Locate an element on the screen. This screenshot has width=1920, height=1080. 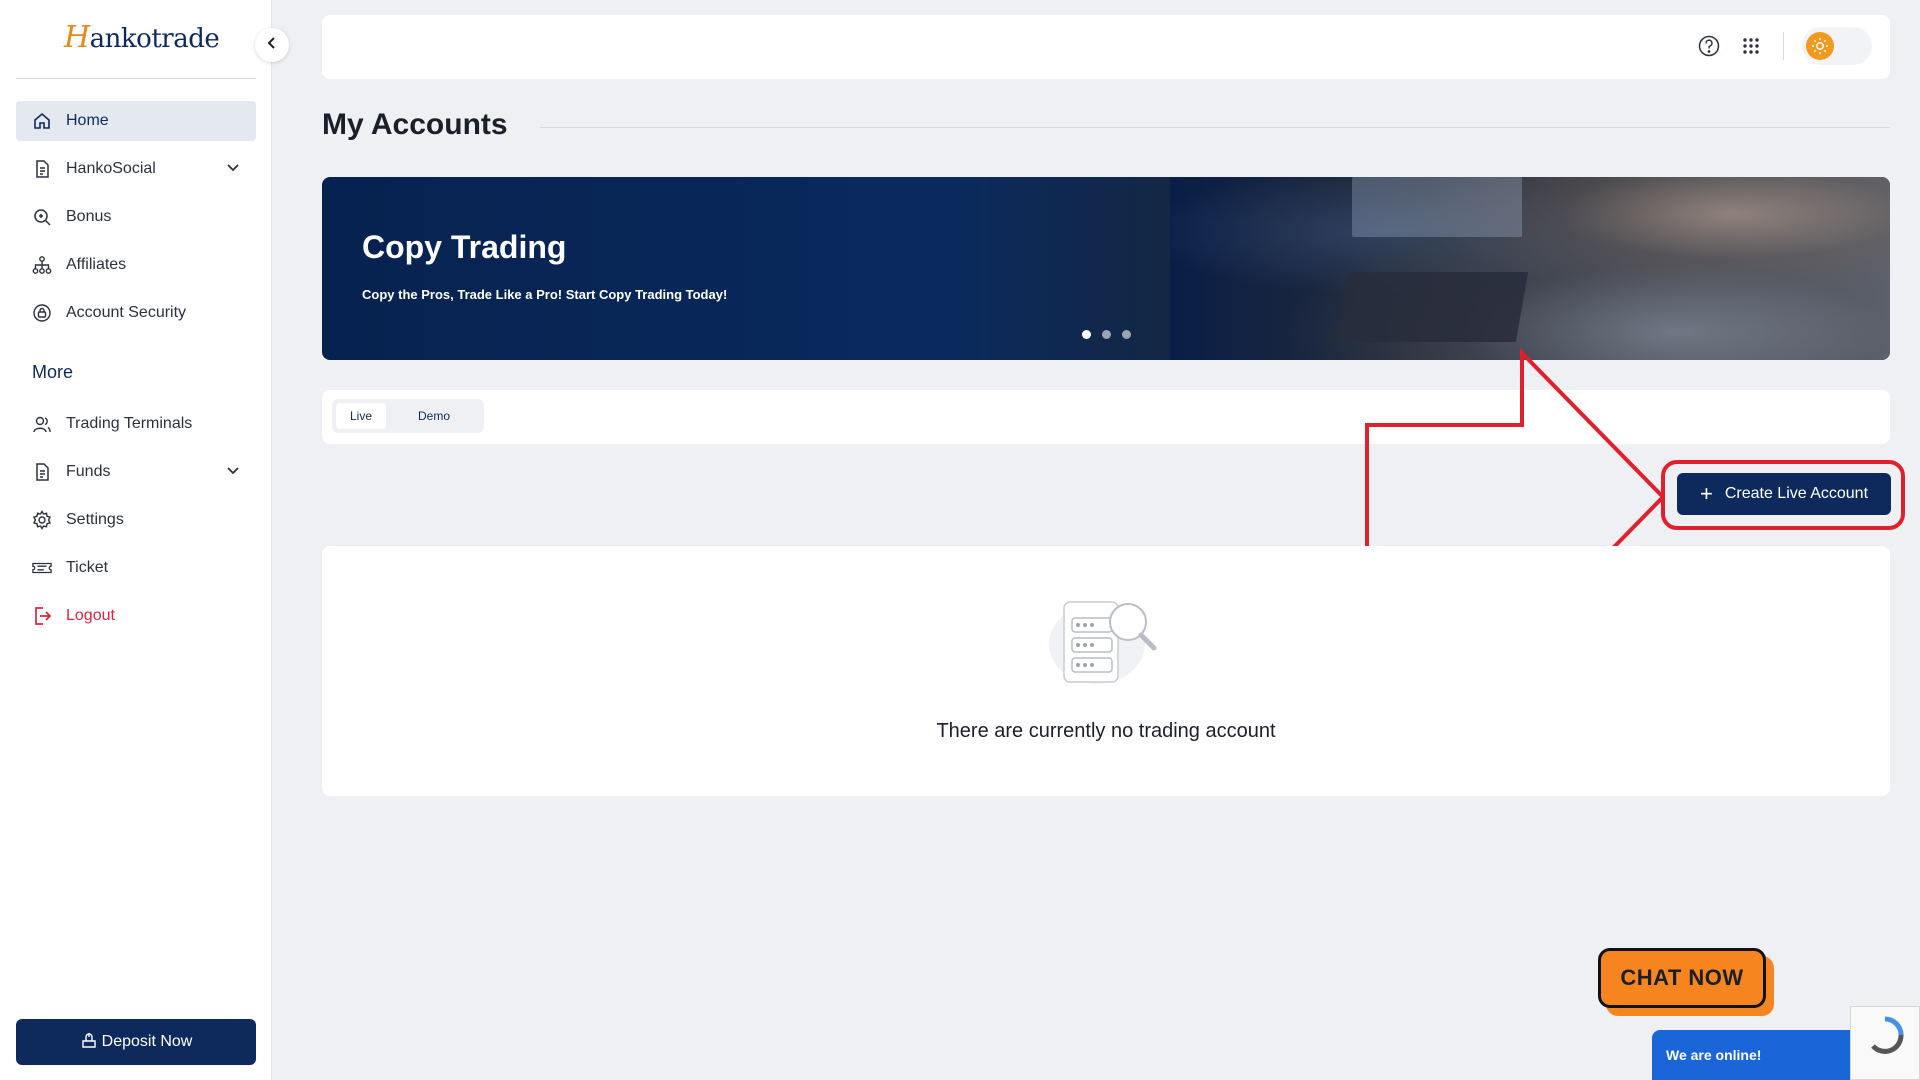
sidebar-item-label: Trading Terminals is located at coordinates (129, 423).